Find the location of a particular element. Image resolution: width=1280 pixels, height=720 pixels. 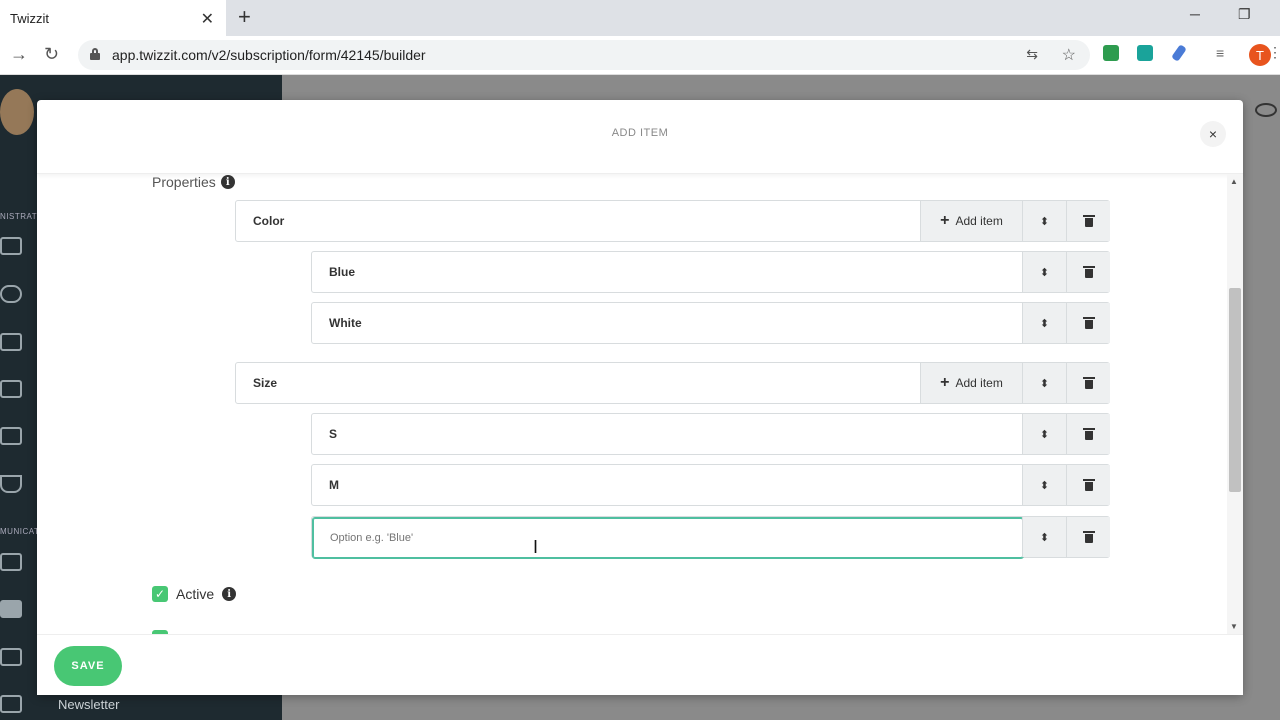

properties-heading: Properties i is located at coordinates (193, 182).